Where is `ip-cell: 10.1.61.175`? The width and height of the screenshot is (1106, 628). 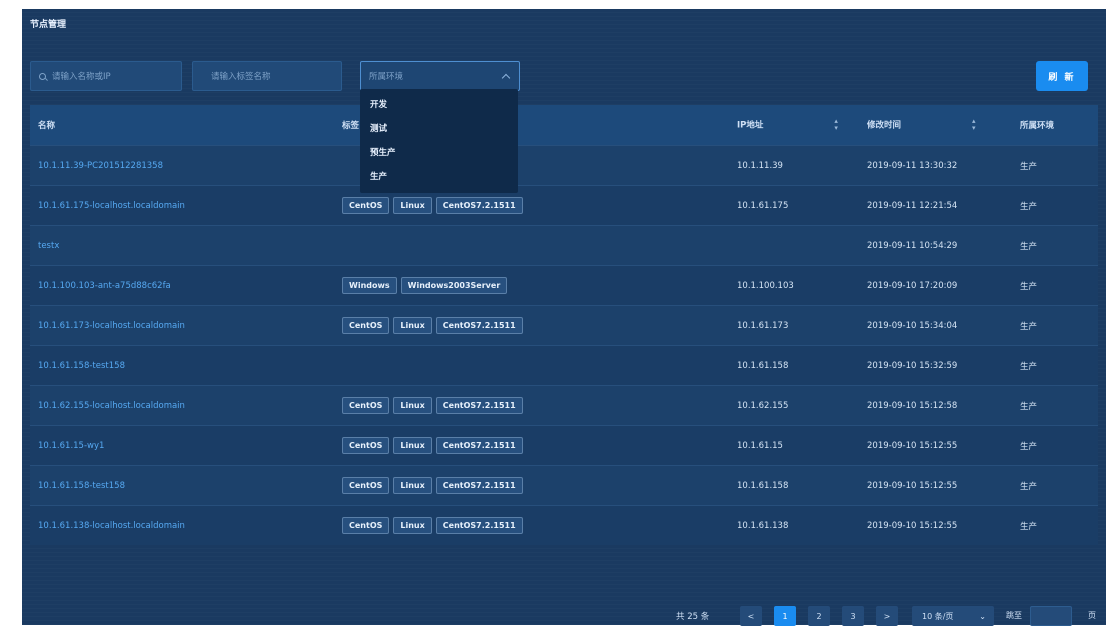 ip-cell: 10.1.61.175 is located at coordinates (763, 205).